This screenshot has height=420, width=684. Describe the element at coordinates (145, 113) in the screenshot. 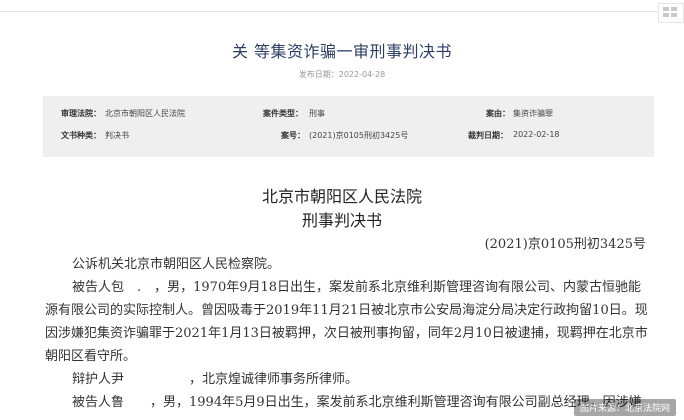

I see `court-value: 北京市朝阳区人民法院` at that location.